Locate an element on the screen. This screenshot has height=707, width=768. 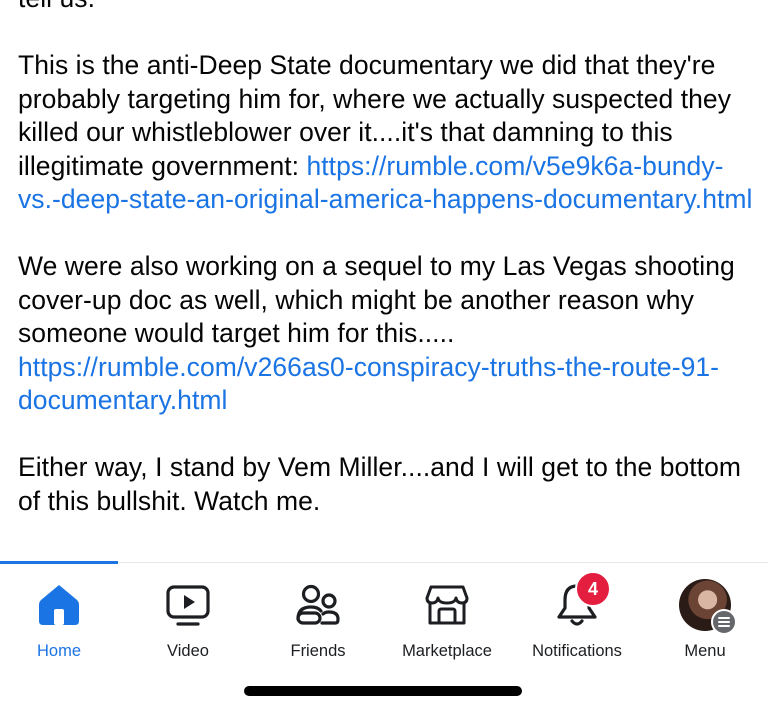
tab-home: Home is located at coordinates (59, 618).